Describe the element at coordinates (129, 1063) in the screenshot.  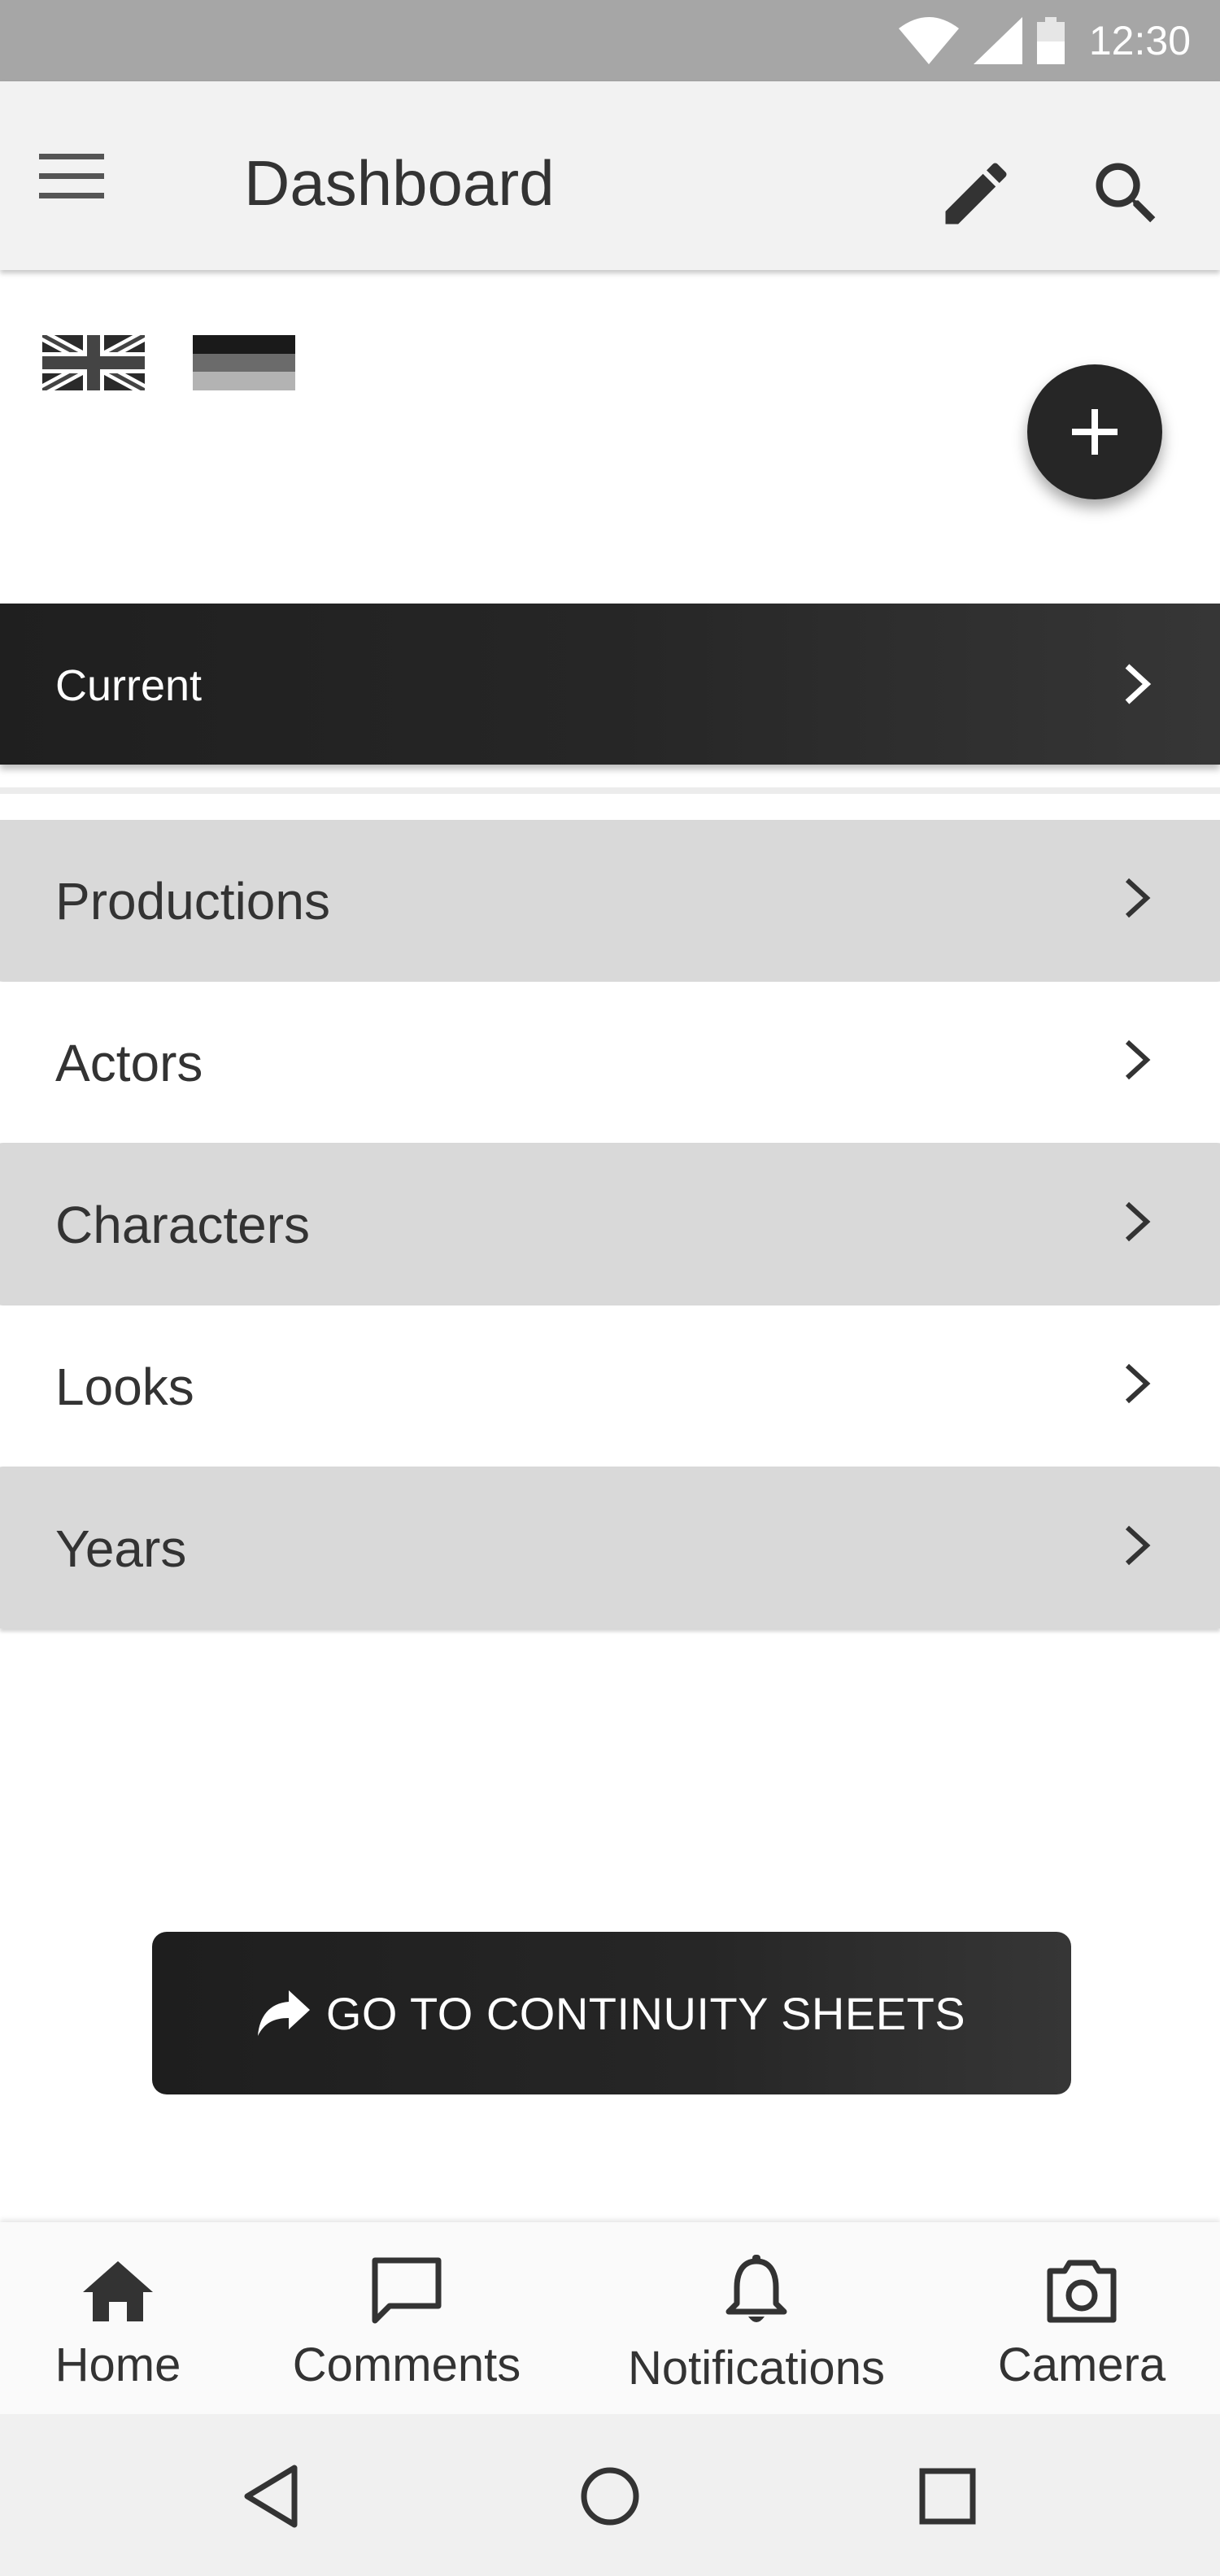
I see `list-item-label: Actors` at that location.